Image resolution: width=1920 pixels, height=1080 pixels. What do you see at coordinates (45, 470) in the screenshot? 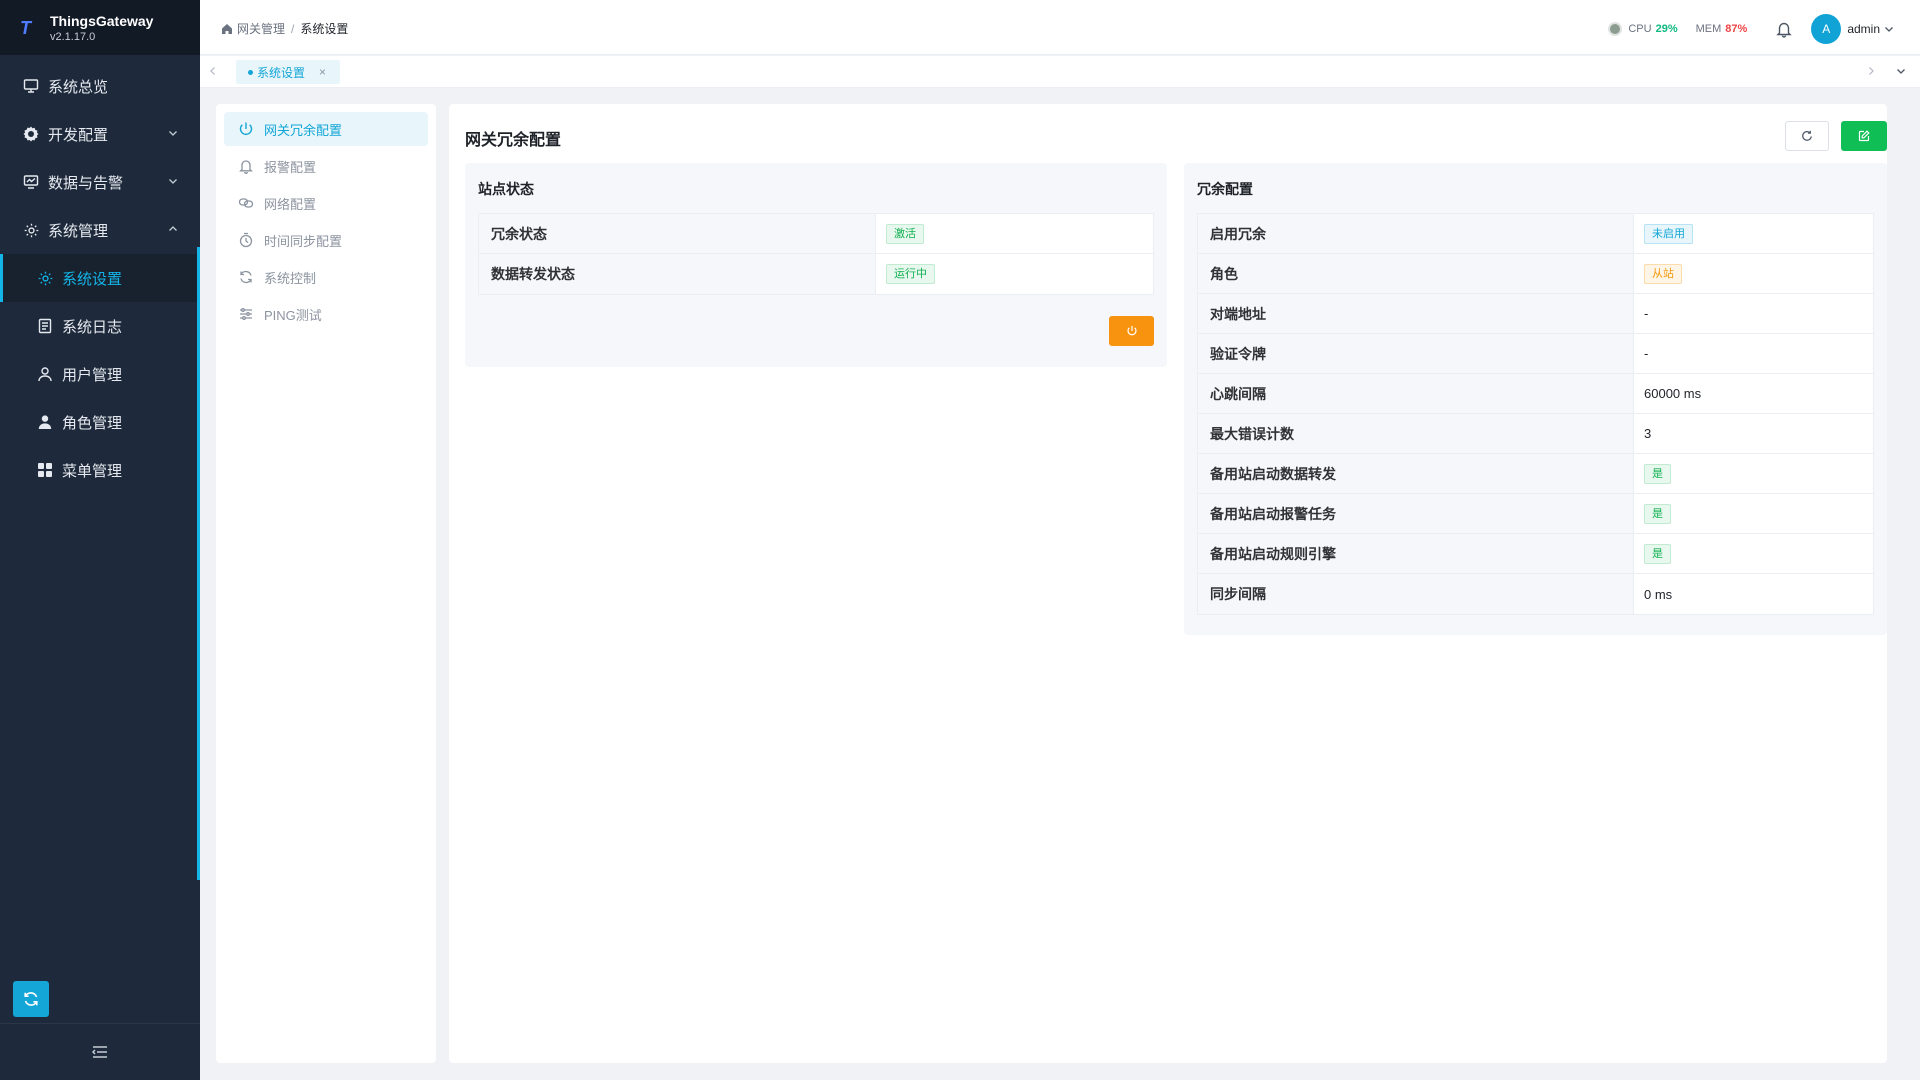
I see `grid-icon` at bounding box center [45, 470].